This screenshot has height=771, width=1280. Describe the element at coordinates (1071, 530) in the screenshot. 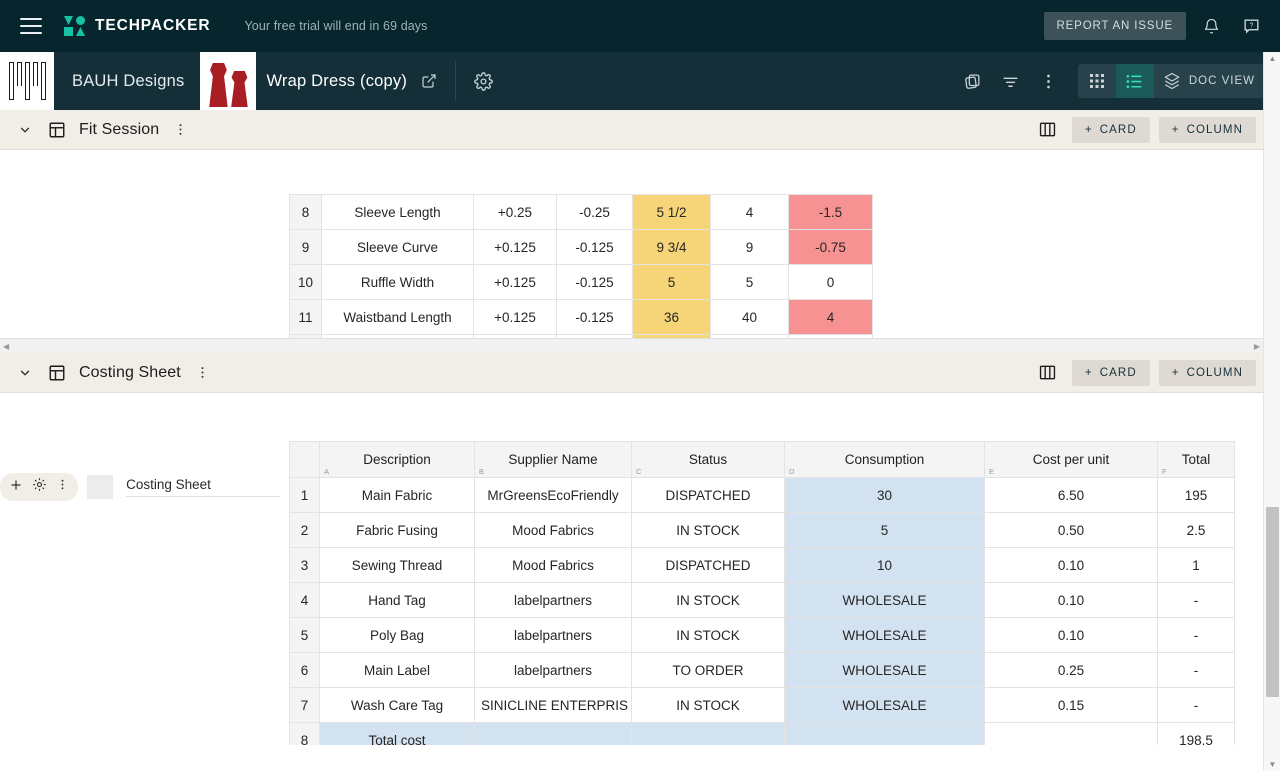

I see `table-cell: 0.50` at that location.